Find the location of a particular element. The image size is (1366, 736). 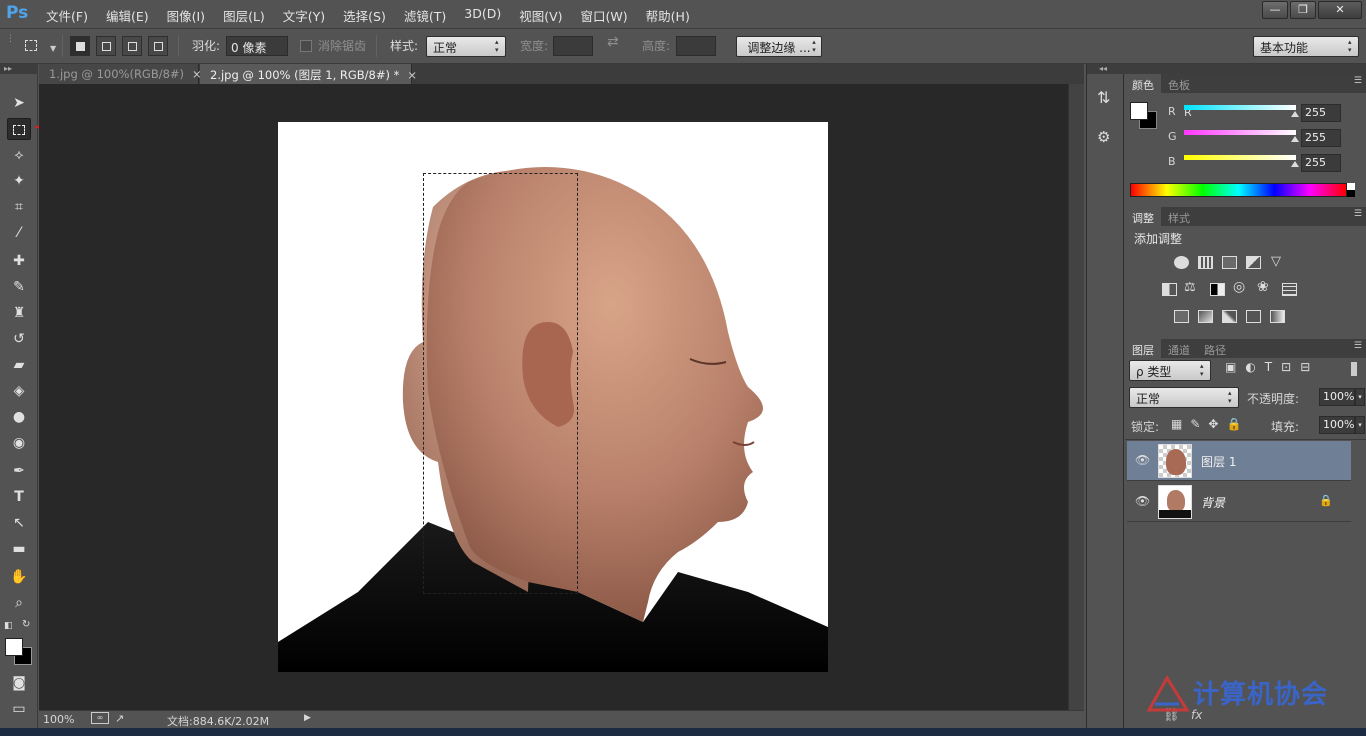

color-balance-icon: ⚖ is located at coordinates (1190, 287).